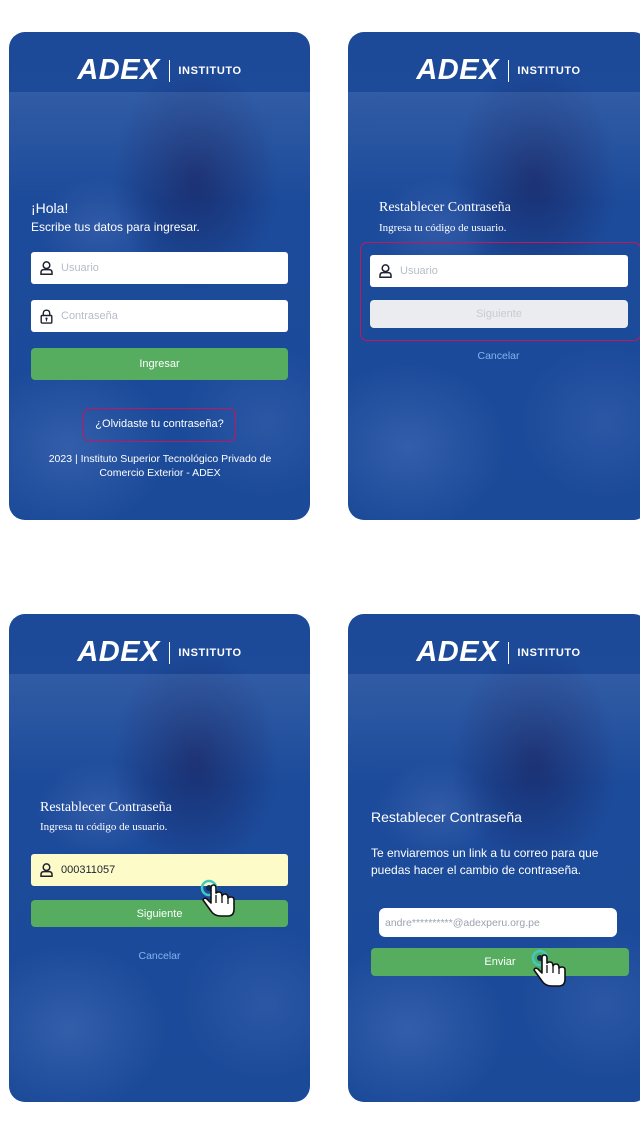 The width and height of the screenshot is (640, 1124). What do you see at coordinates (499, 314) in the screenshot?
I see `next-button-disabled: Siguiente` at bounding box center [499, 314].